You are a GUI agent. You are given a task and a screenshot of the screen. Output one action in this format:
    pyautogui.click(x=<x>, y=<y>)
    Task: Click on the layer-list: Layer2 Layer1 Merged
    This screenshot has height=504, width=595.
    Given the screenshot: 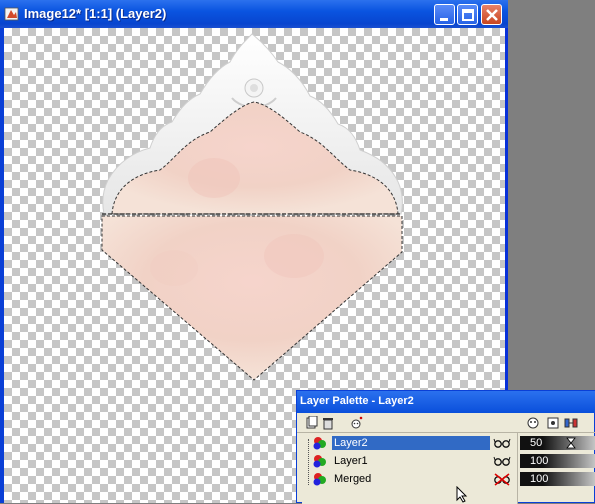 What is the action you would take?
    pyautogui.click(x=410, y=468)
    